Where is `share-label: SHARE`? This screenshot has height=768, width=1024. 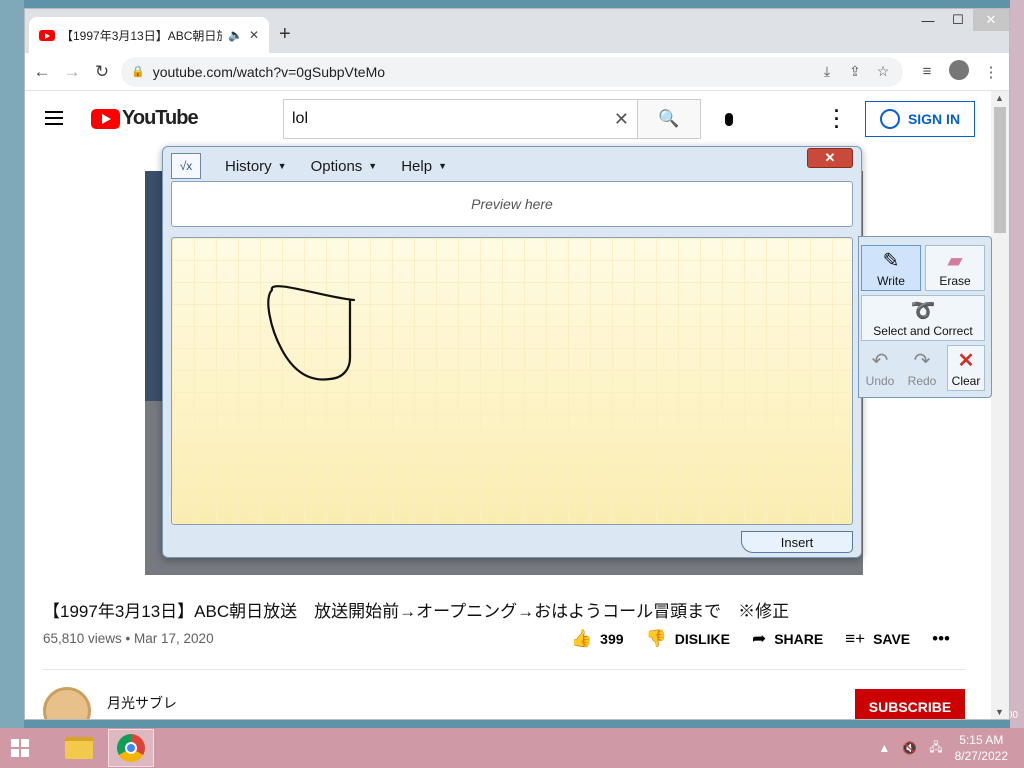
share-label: SHARE is located at coordinates (799, 639).